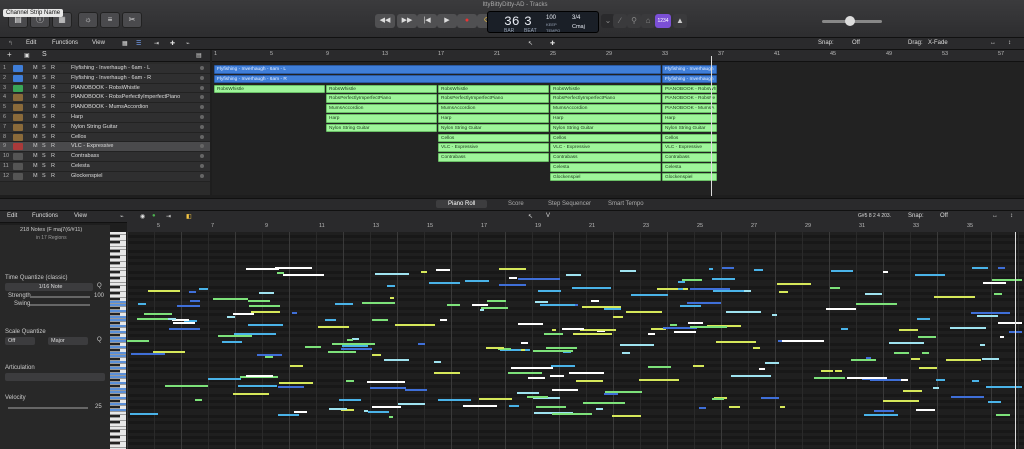  What do you see at coordinates (689, 98) in the screenshot?
I see `region: PIANOBOOK - RobsPe` at bounding box center [689, 98].